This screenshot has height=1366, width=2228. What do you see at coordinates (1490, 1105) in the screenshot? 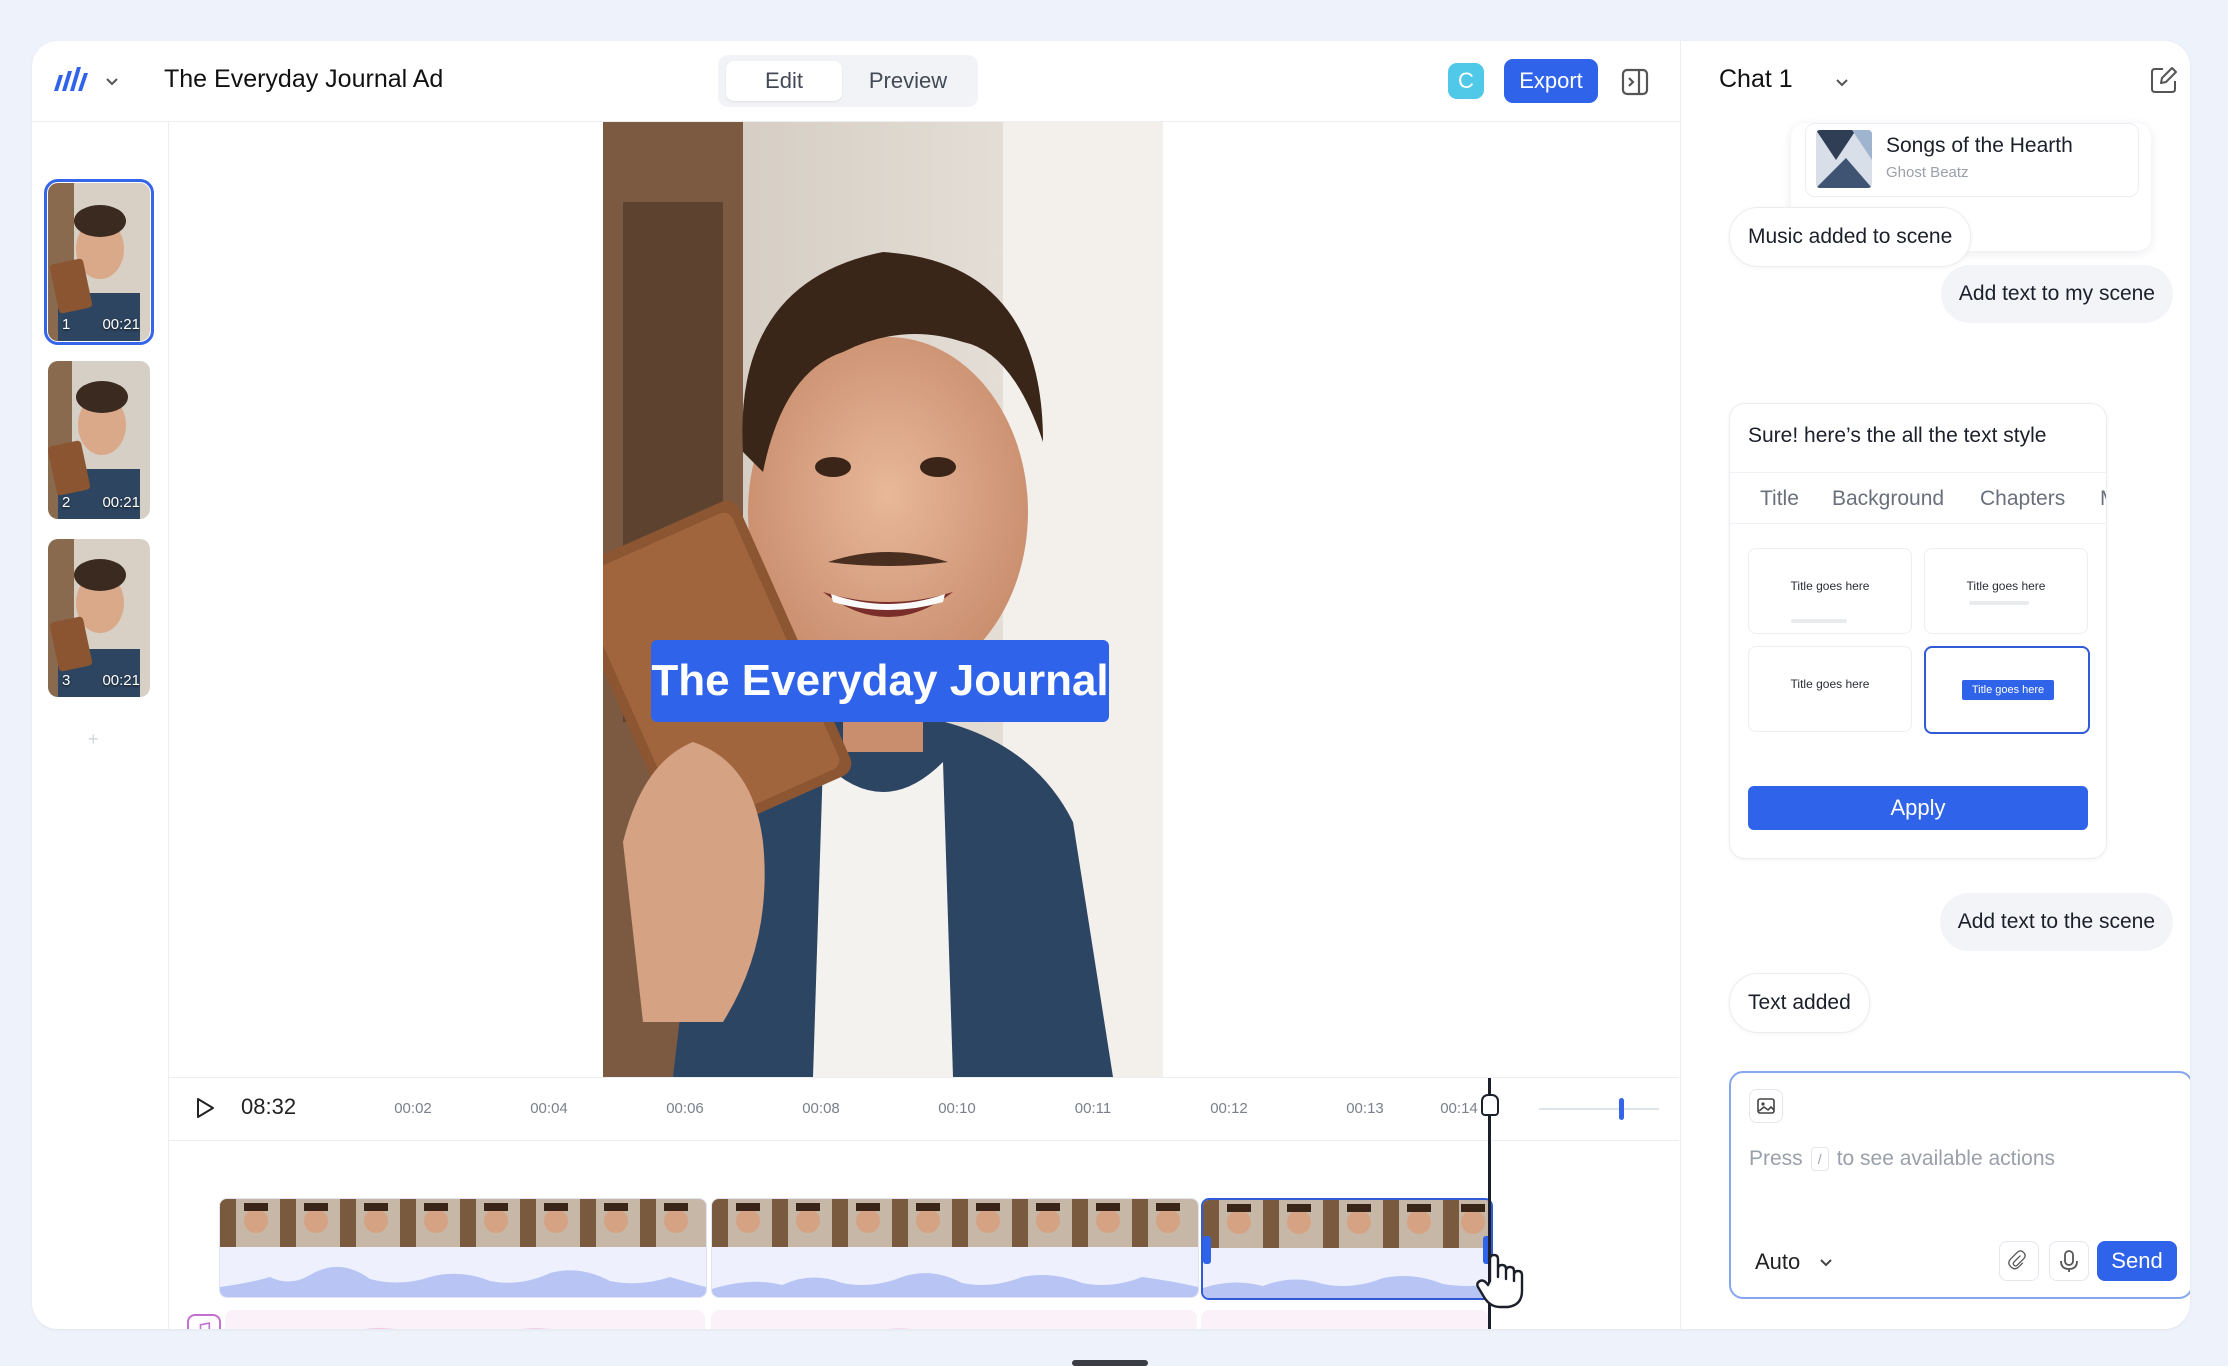
I see `playhead-handle` at bounding box center [1490, 1105].